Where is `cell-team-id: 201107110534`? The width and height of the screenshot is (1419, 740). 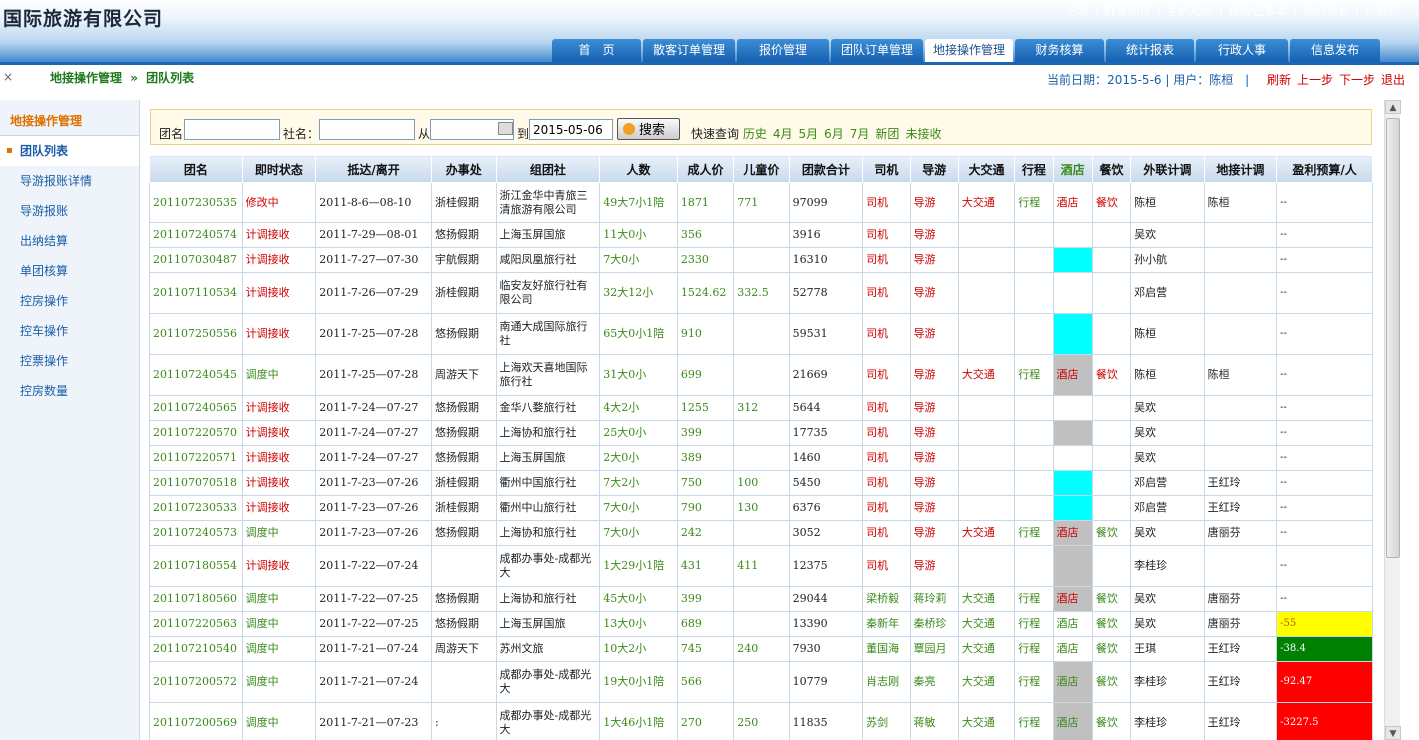 cell-team-id: 201107110534 is located at coordinates (196, 293).